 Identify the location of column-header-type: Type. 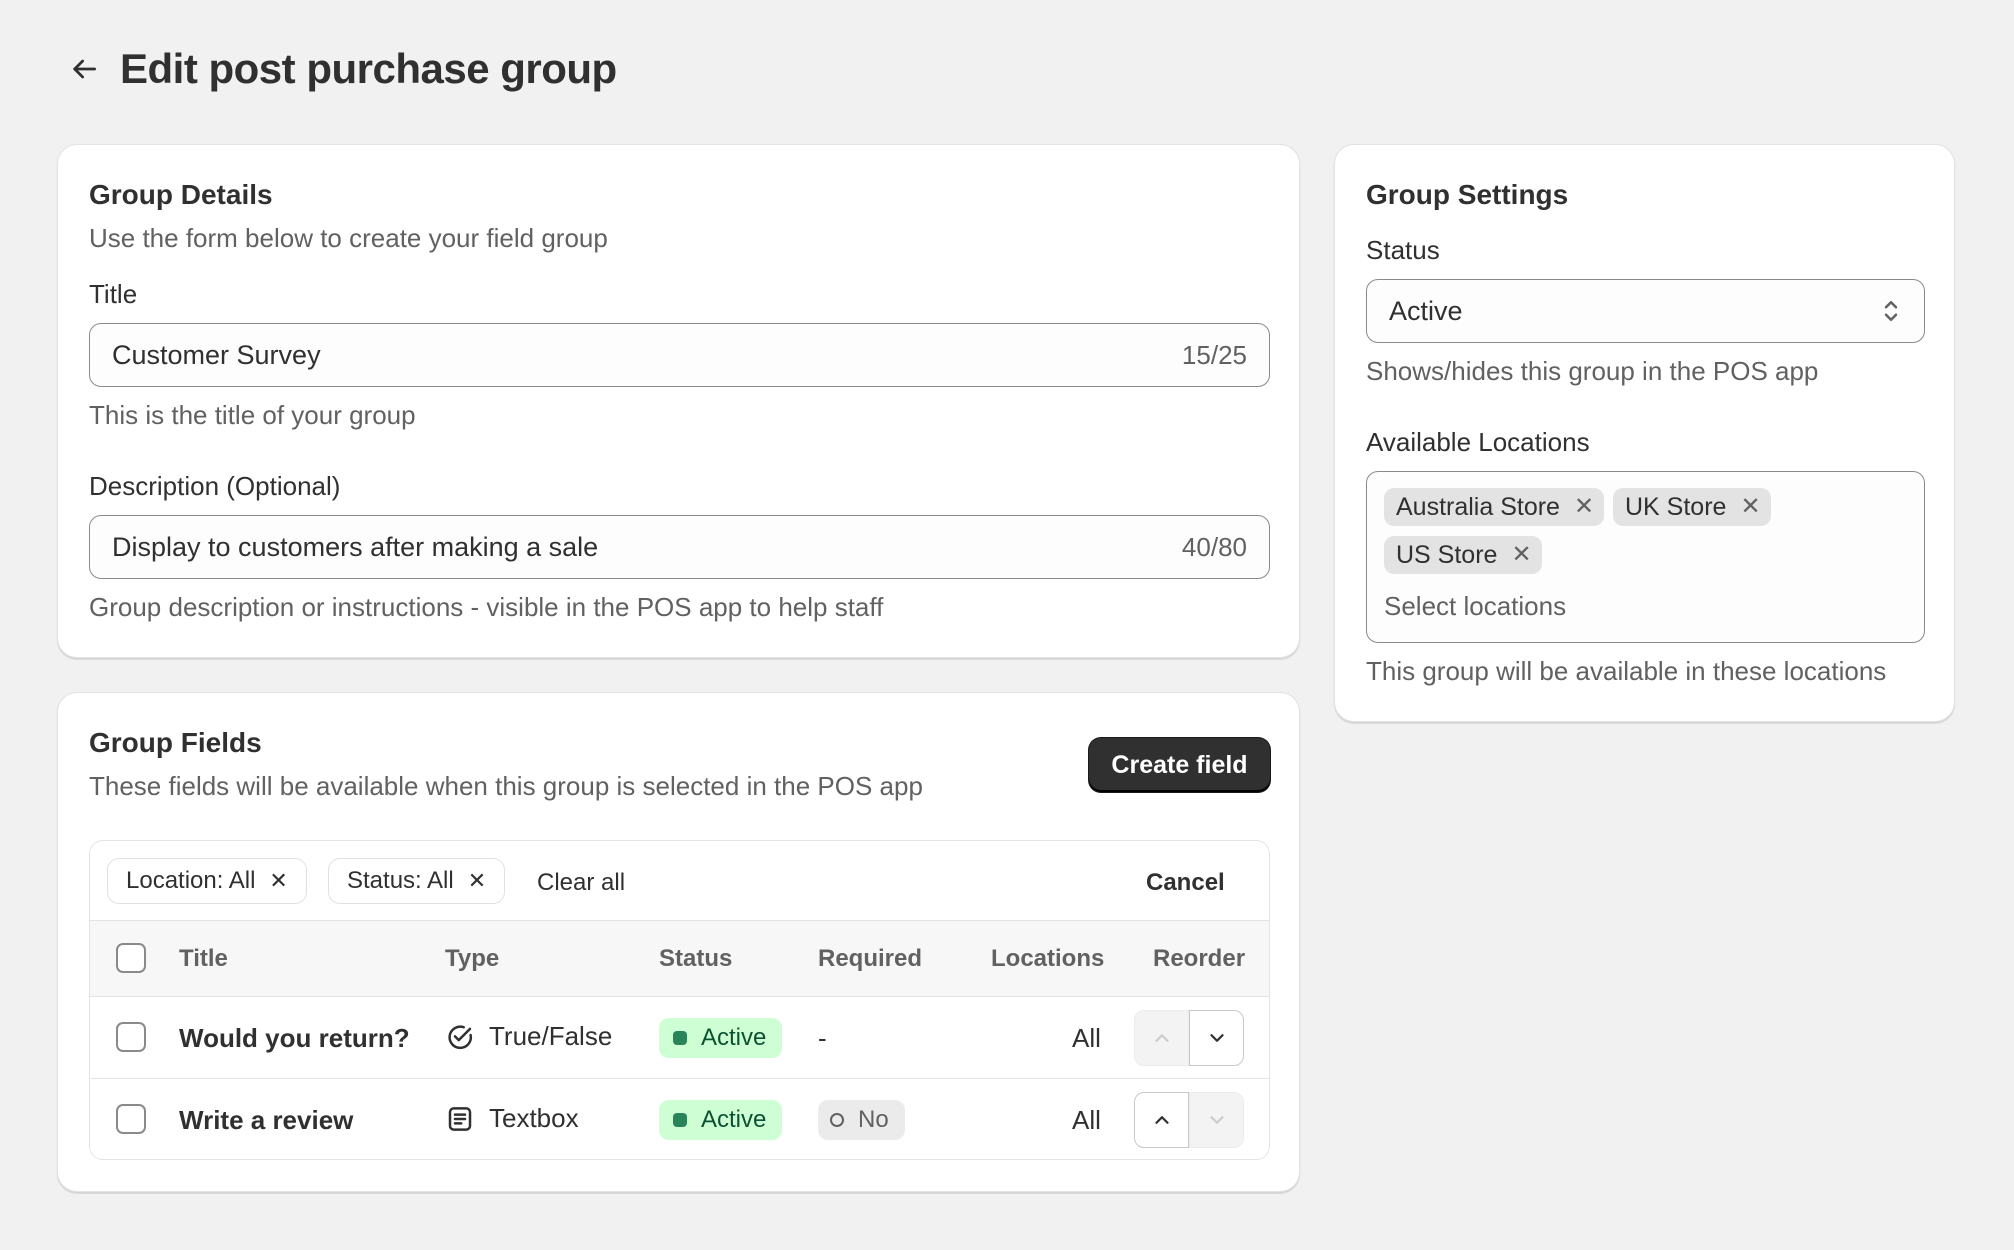
(472, 959).